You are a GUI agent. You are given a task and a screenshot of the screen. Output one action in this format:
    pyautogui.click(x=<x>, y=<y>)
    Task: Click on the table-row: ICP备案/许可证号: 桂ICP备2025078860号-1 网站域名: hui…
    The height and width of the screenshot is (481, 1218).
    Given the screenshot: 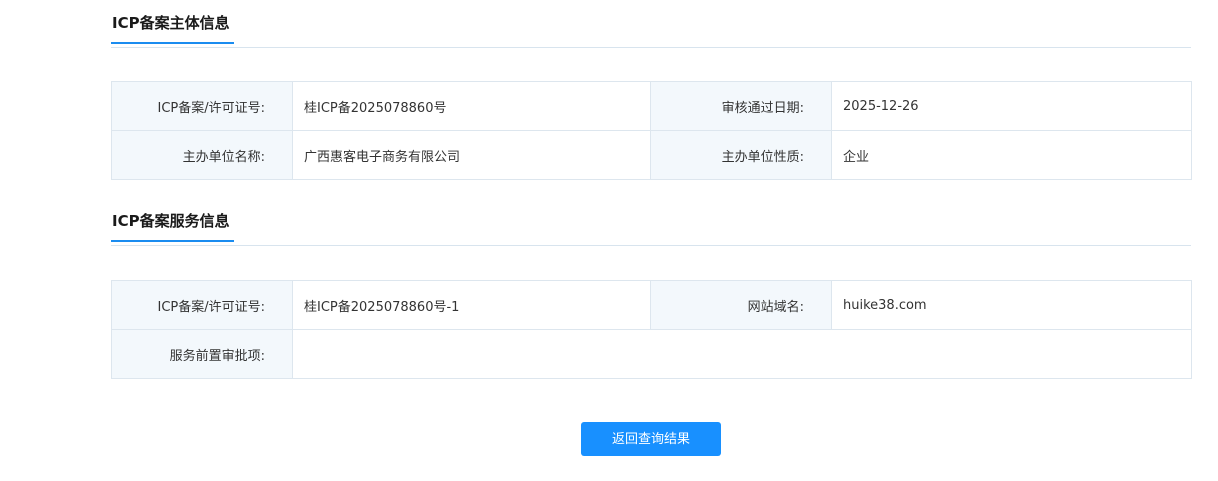 What is the action you would take?
    pyautogui.click(x=651, y=305)
    